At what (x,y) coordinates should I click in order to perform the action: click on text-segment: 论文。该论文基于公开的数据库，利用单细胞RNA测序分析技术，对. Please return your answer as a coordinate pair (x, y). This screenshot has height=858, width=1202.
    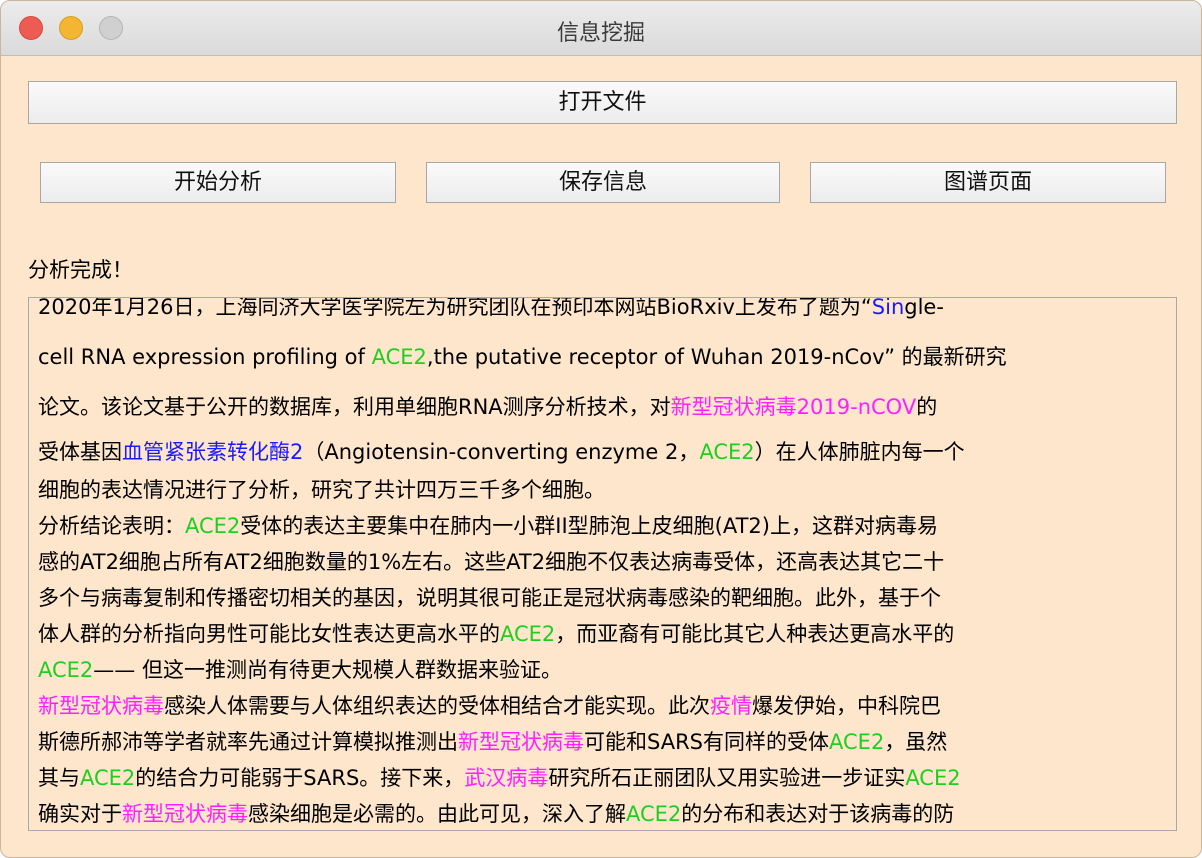
    Looking at the image, I should click on (354, 407).